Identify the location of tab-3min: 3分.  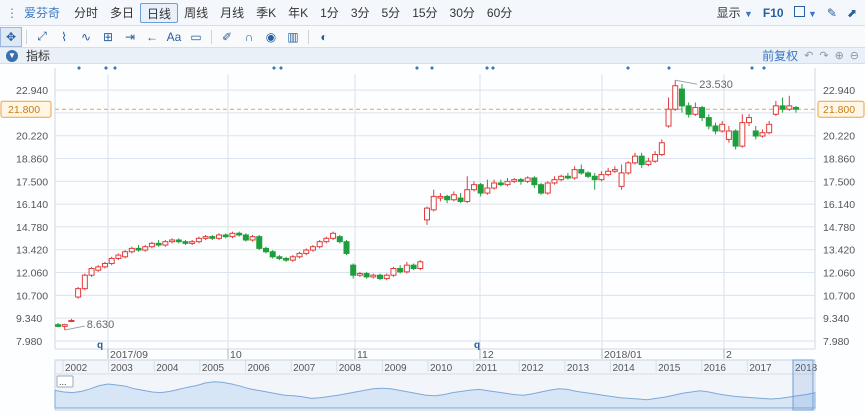
(360, 13).